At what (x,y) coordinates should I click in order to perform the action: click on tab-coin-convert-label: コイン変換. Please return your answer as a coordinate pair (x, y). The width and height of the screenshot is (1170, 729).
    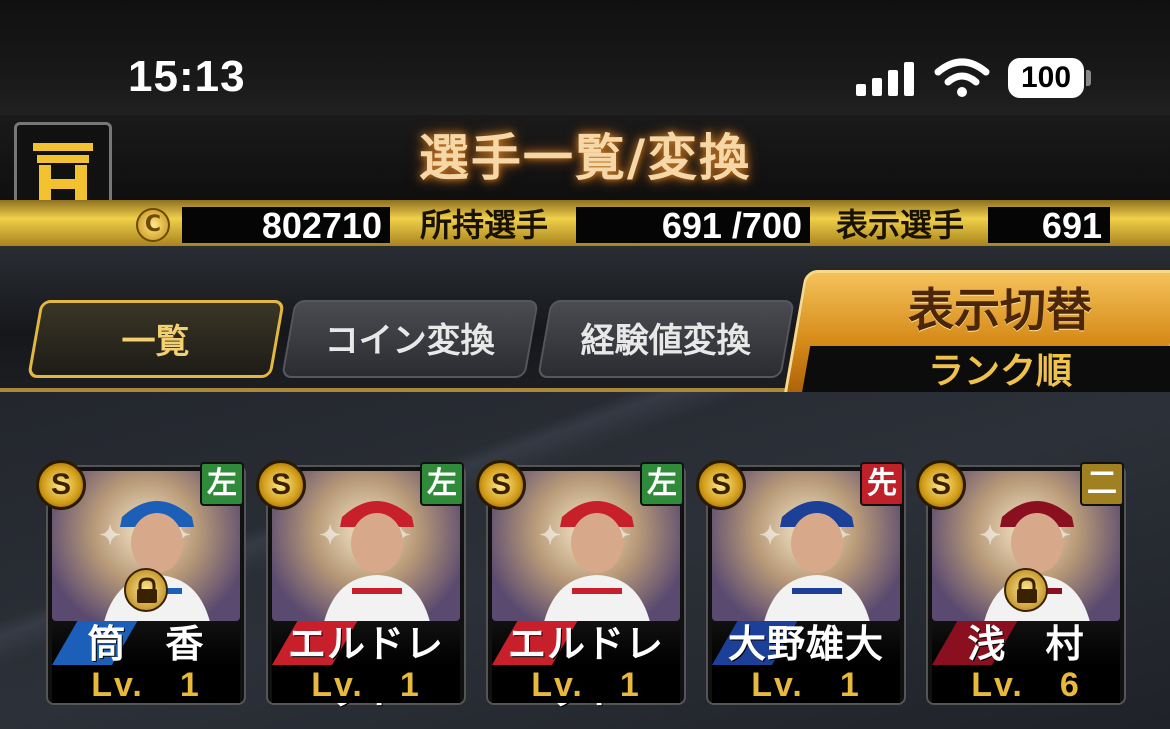
    Looking at the image, I should click on (409, 341).